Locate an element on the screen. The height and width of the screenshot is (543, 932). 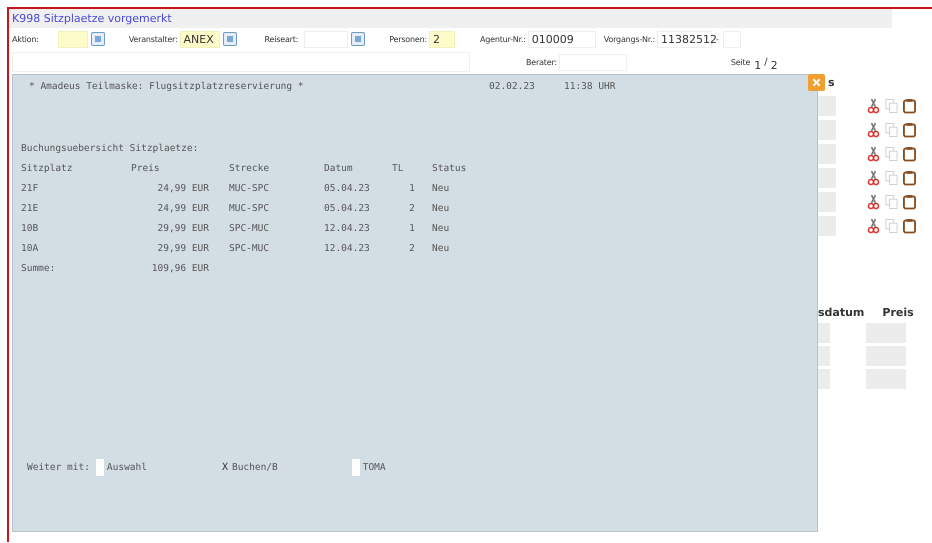
sum-value: 109,96 EUR is located at coordinates (180, 269).